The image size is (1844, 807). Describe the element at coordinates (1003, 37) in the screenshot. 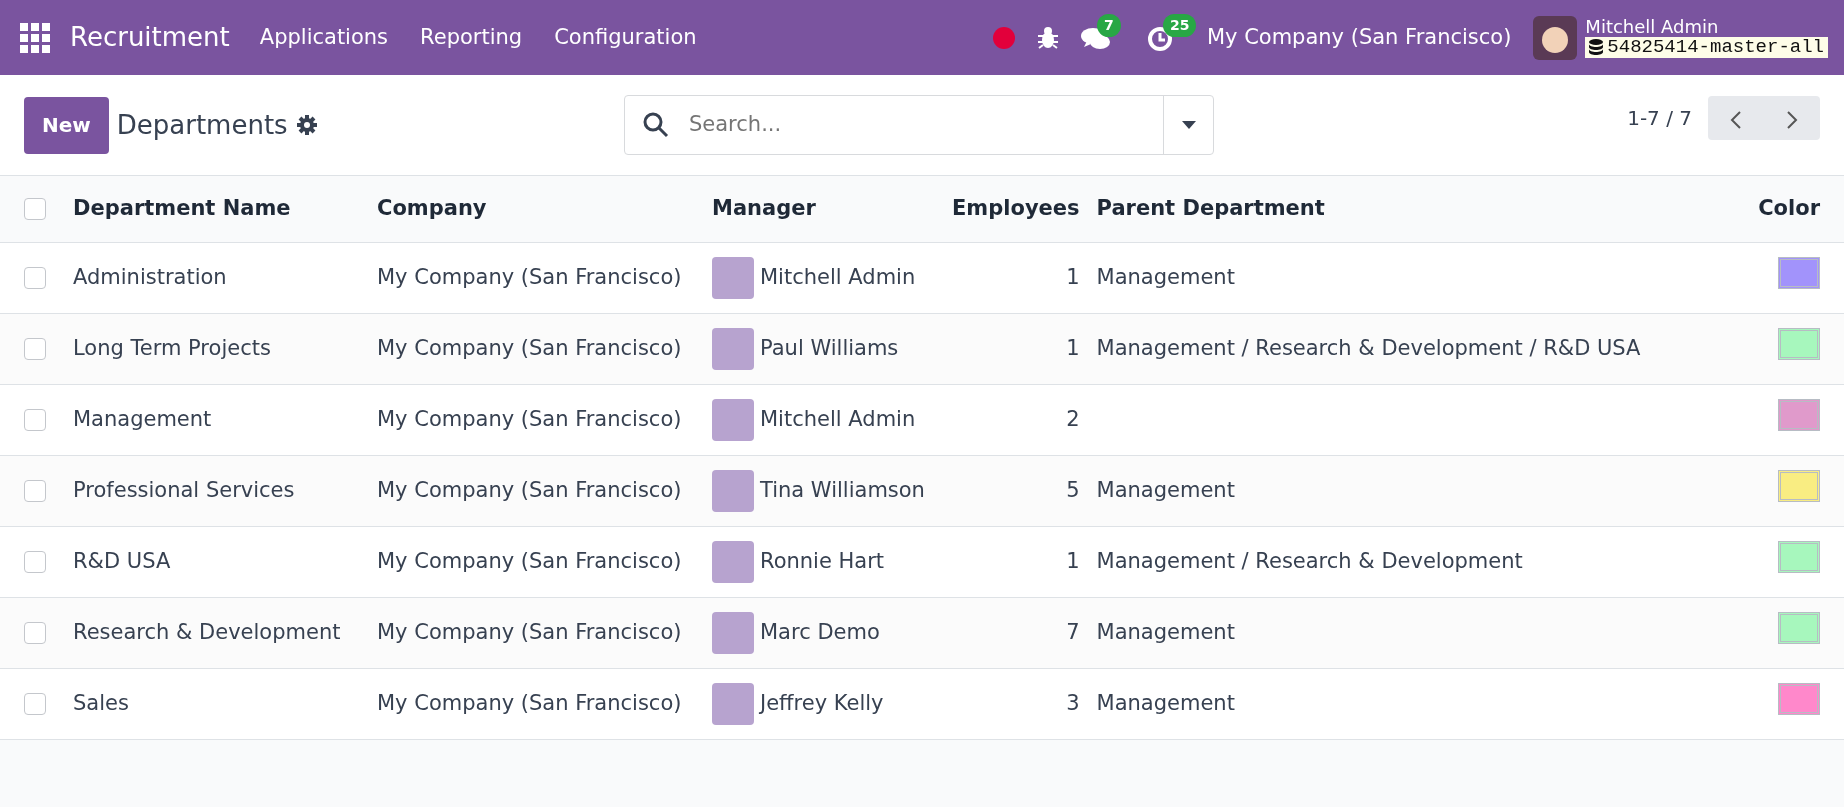

I see `record-icon` at that location.